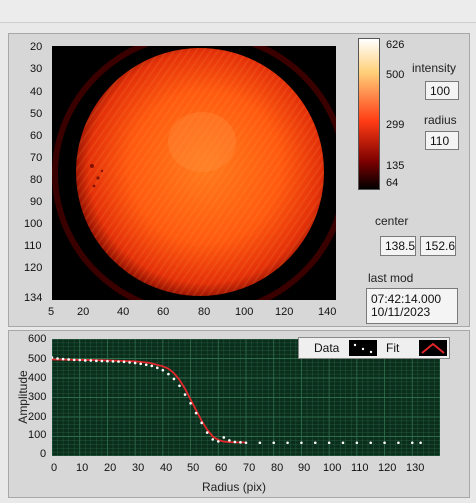 This screenshot has height=503, width=476. What do you see at coordinates (36, 136) in the screenshot?
I see `image-y-tick: 60` at bounding box center [36, 136].